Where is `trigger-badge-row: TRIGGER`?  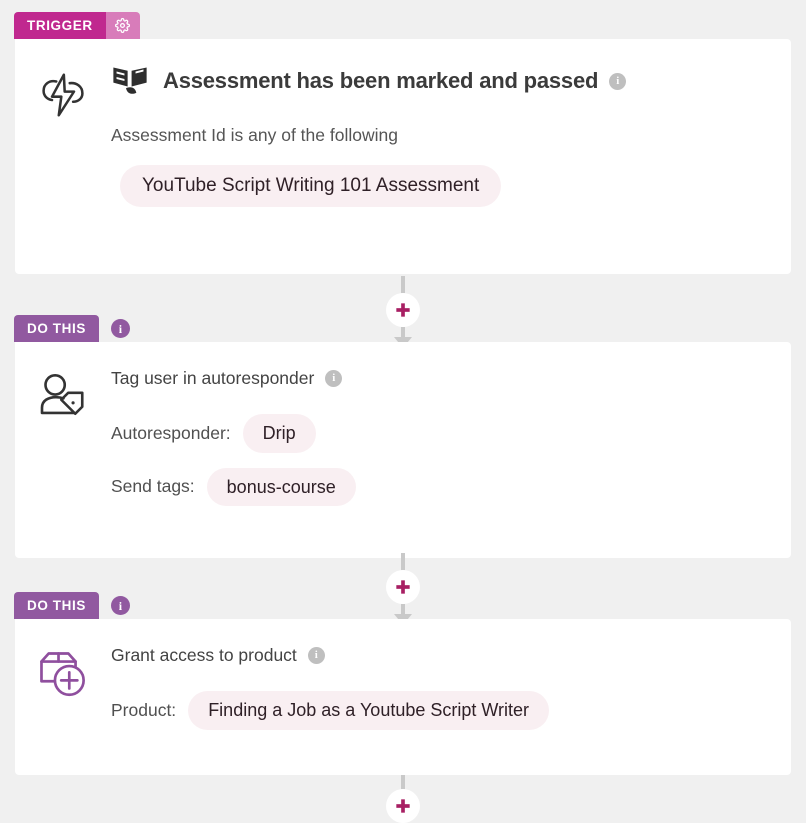 trigger-badge-row: TRIGGER is located at coordinates (410, 25).